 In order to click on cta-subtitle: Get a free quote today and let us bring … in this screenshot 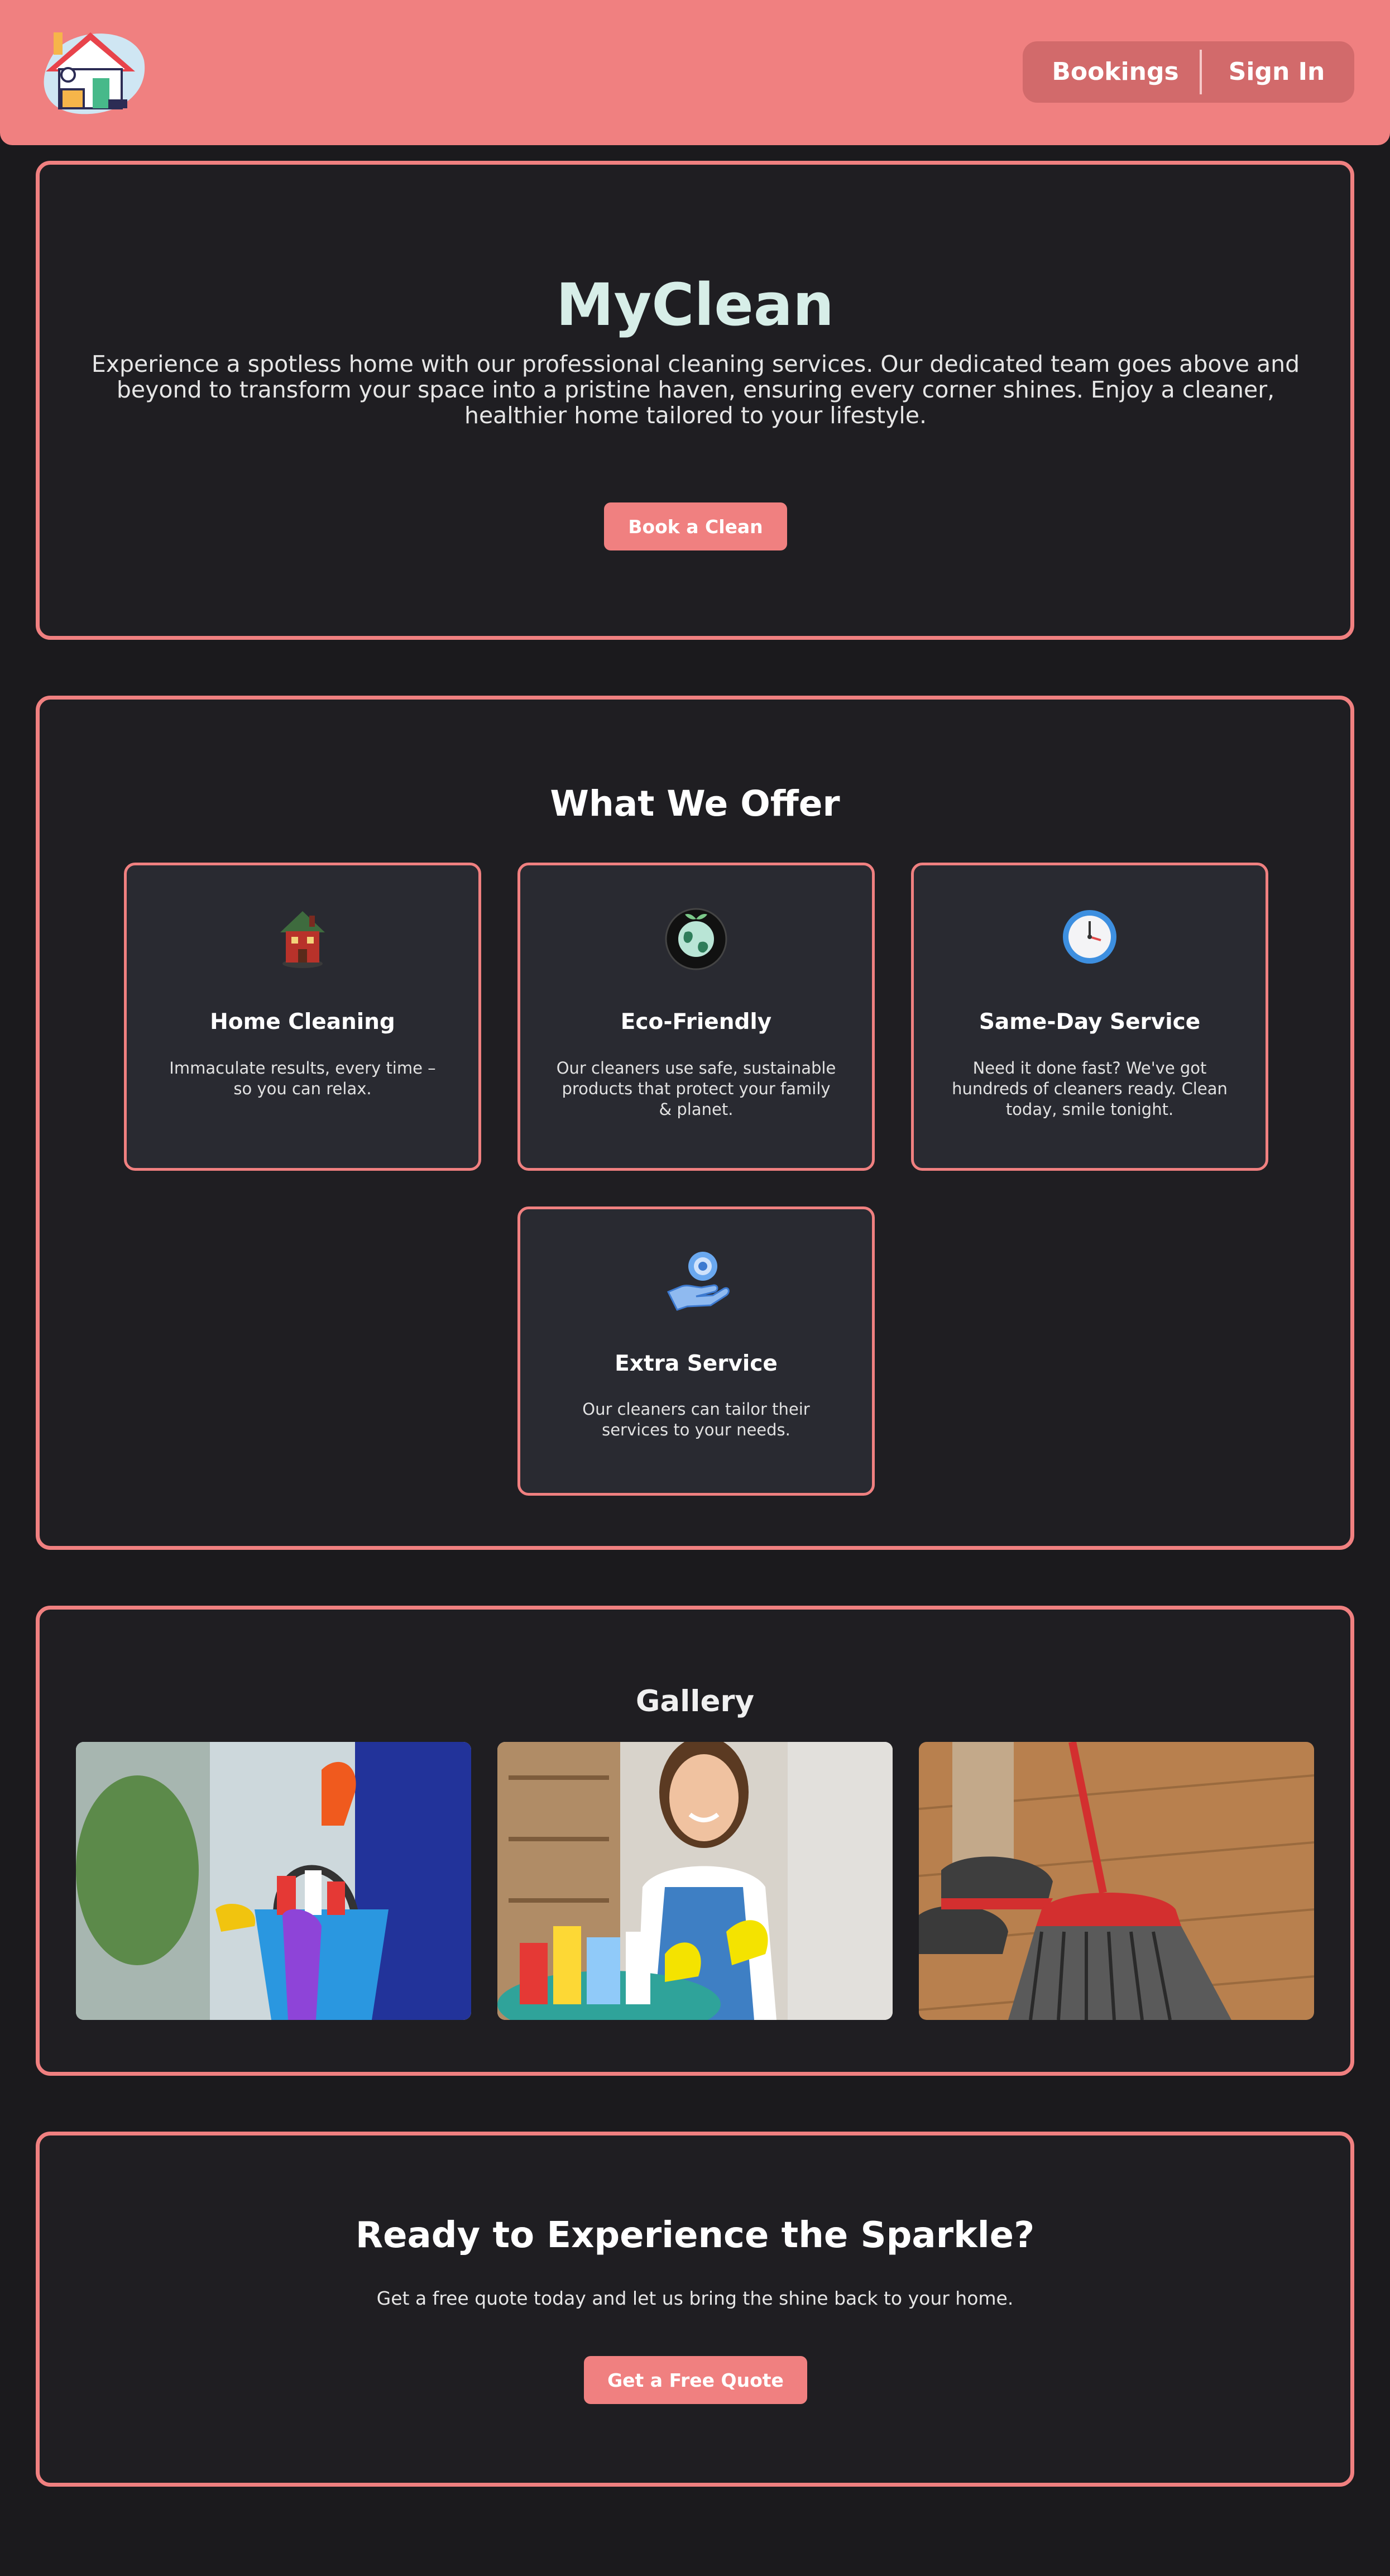, I will do `click(695, 2298)`.